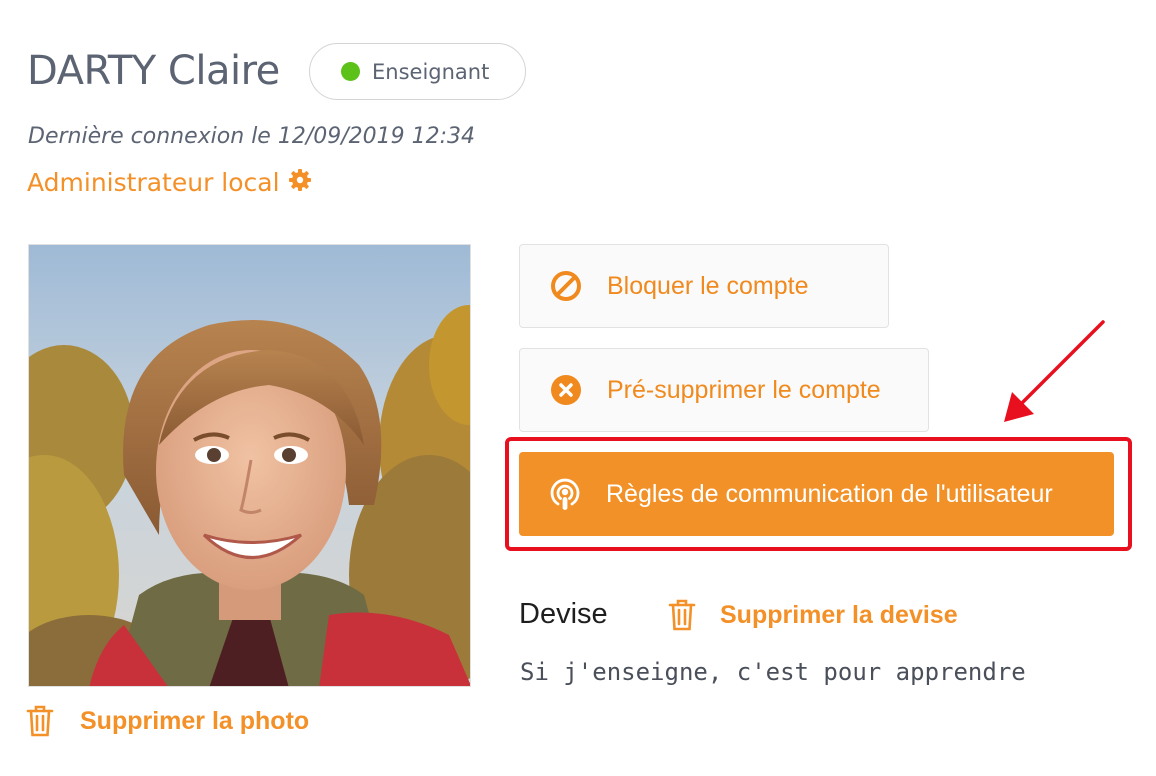 The height and width of the screenshot is (776, 1156). I want to click on role-badge: Enseignant, so click(417, 71).